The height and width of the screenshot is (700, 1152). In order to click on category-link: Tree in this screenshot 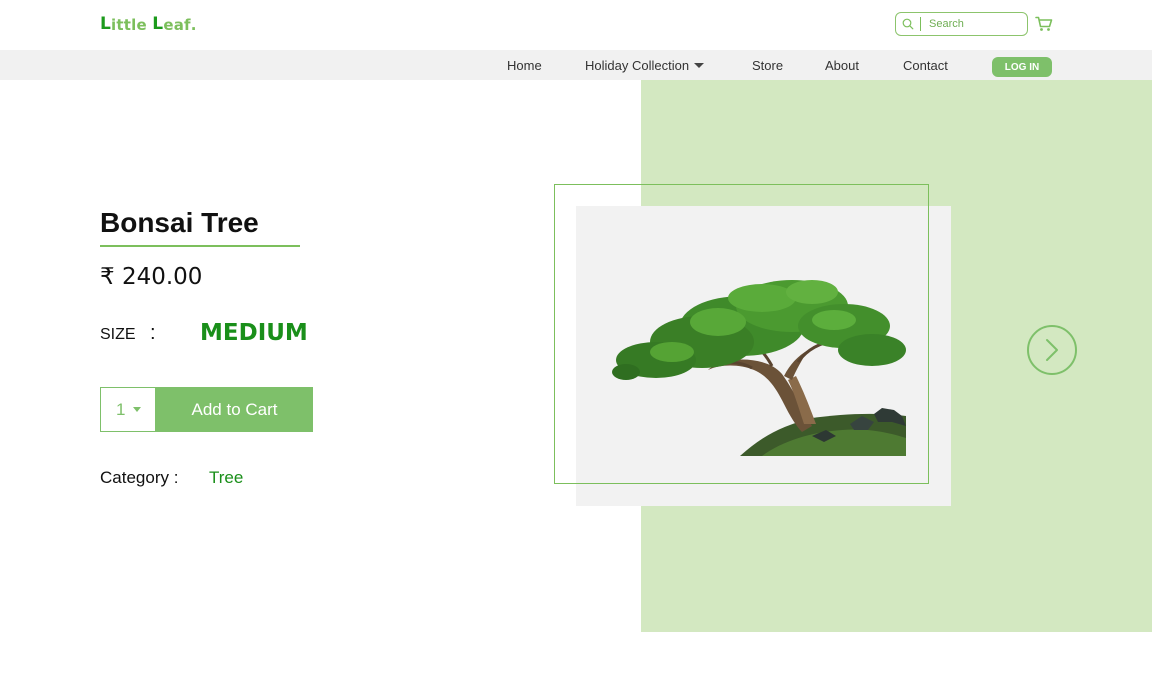, I will do `click(226, 478)`.